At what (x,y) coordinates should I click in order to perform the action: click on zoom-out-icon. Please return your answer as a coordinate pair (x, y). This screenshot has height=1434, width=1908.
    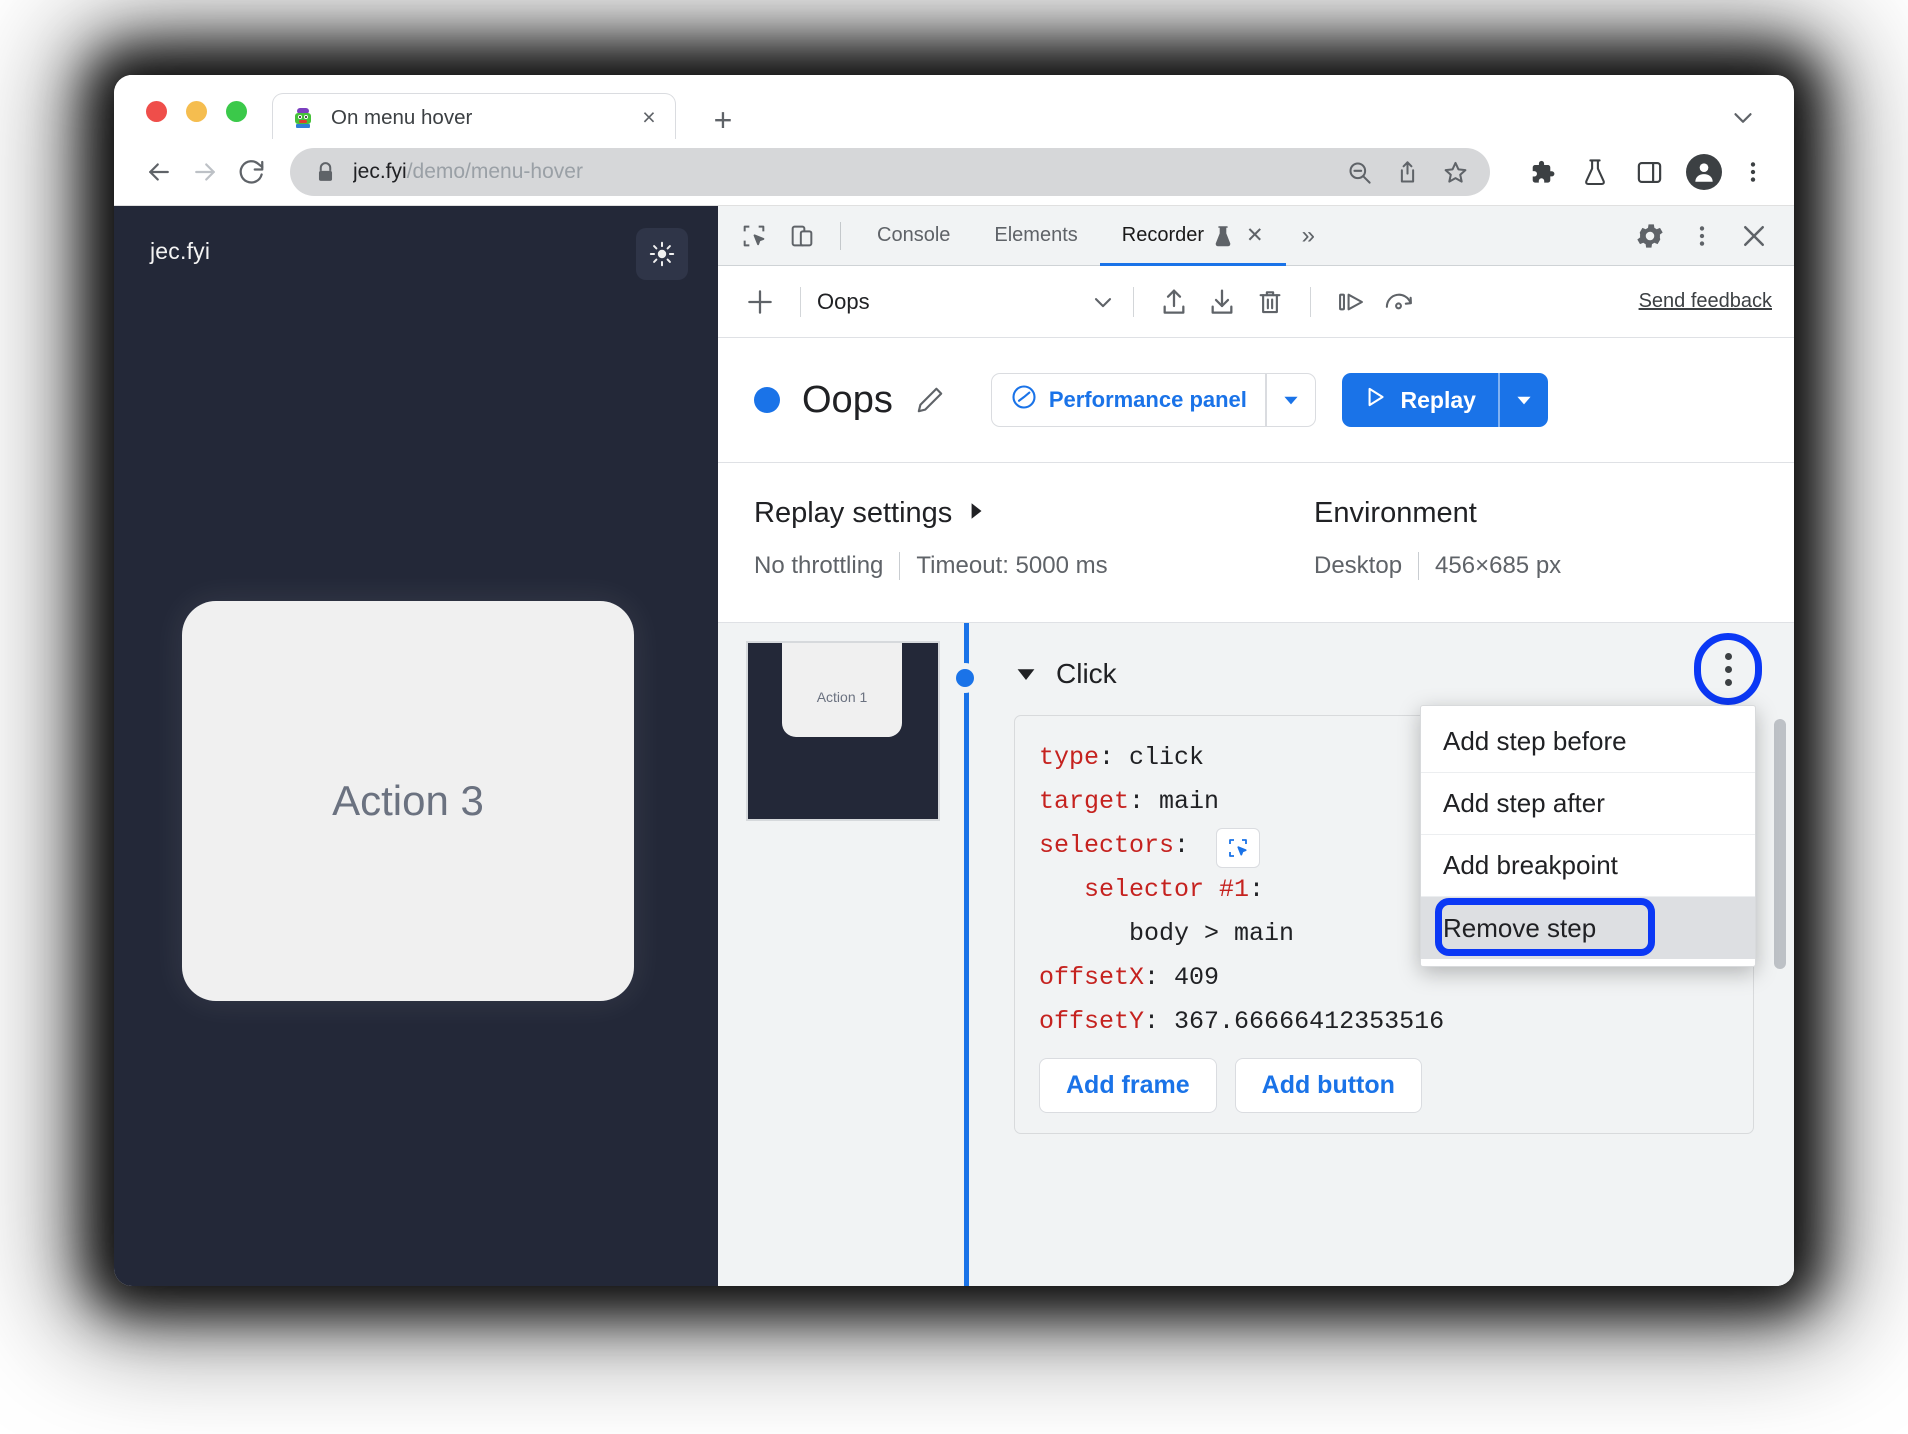
    Looking at the image, I should click on (1359, 172).